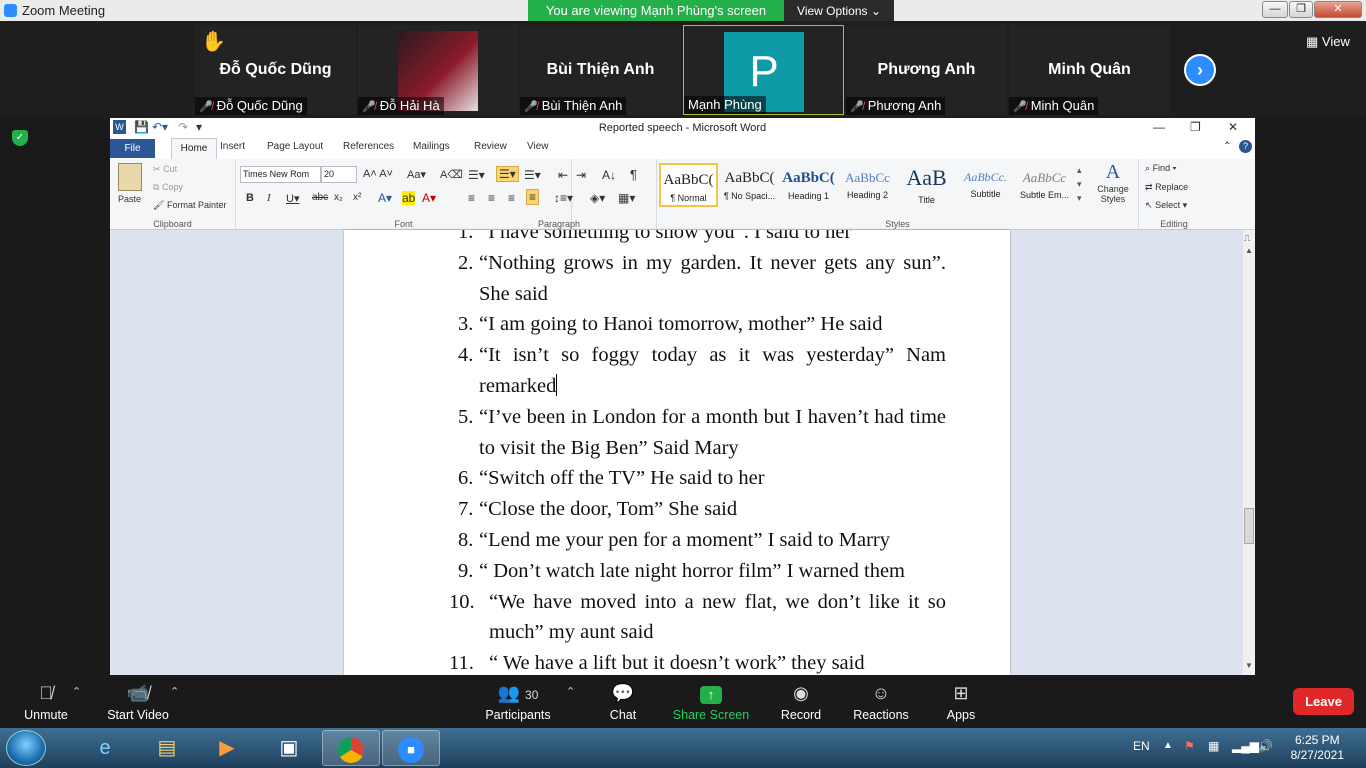 This screenshot has width=1366, height=768. Describe the element at coordinates (926, 185) in the screenshot. I see `style-title: AaB Title` at that location.